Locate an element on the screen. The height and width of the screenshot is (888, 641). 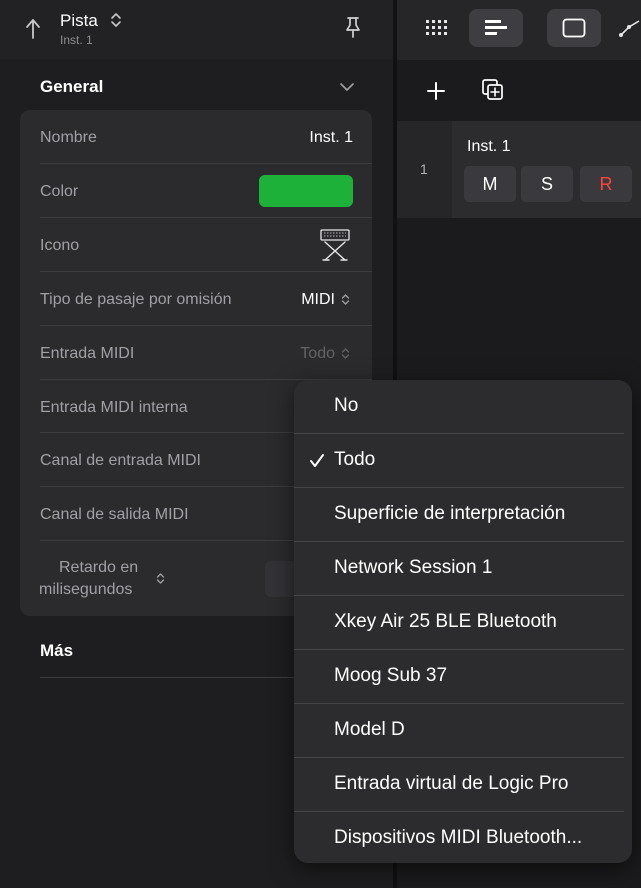
grid-view-button is located at coordinates (436, 28).